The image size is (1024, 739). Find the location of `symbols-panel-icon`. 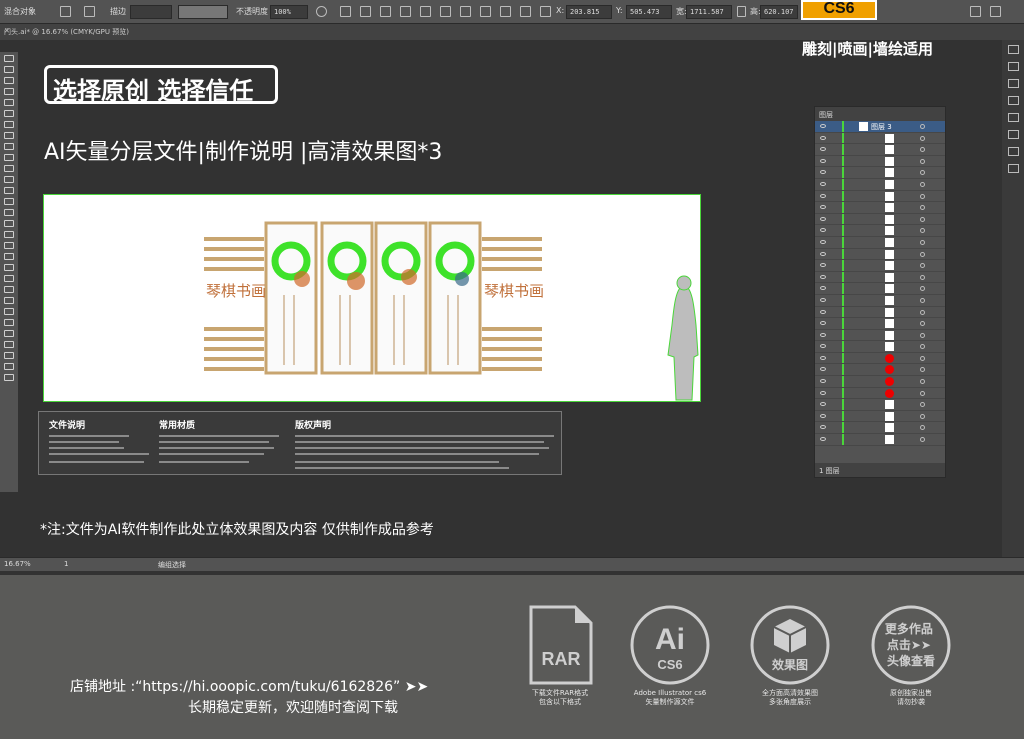

symbols-panel-icon is located at coordinates (1013, 100).